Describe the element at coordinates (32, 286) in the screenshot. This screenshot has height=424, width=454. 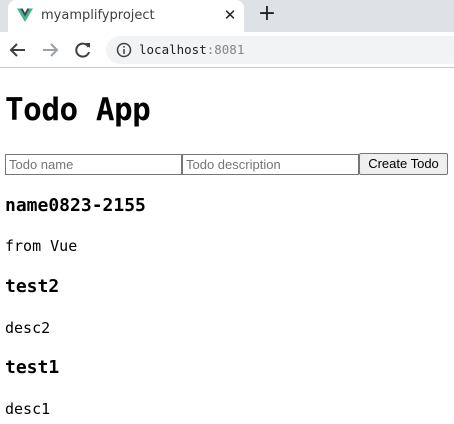
I see `todo-name: test2` at that location.